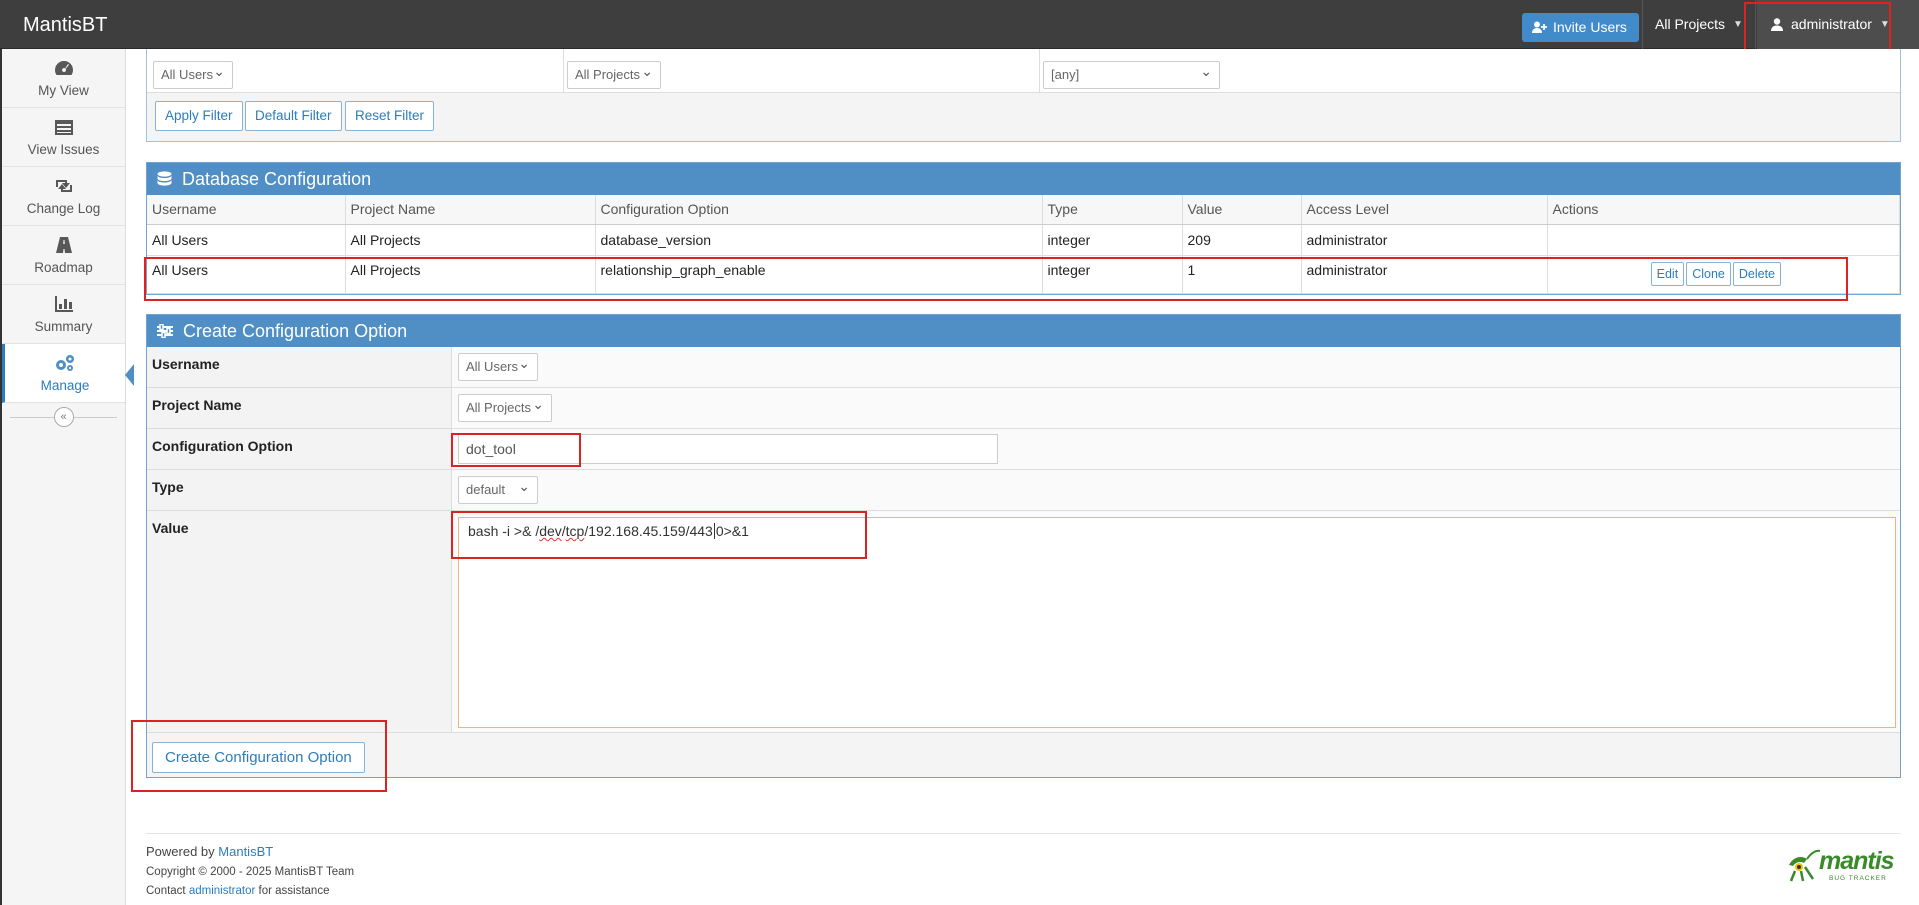 The image size is (1919, 905). Describe the element at coordinates (1242, 210) in the screenshot. I see `column-header: Value` at that location.